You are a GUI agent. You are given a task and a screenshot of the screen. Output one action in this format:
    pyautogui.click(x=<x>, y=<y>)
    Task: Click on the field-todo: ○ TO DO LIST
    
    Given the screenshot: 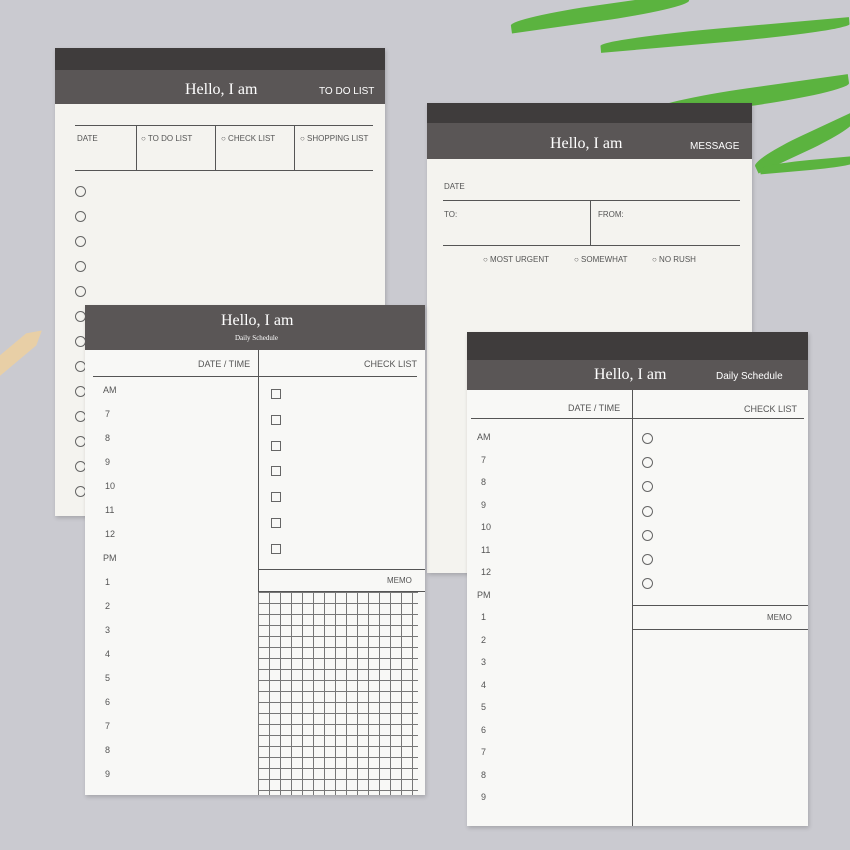 What is the action you would take?
    pyautogui.click(x=167, y=138)
    